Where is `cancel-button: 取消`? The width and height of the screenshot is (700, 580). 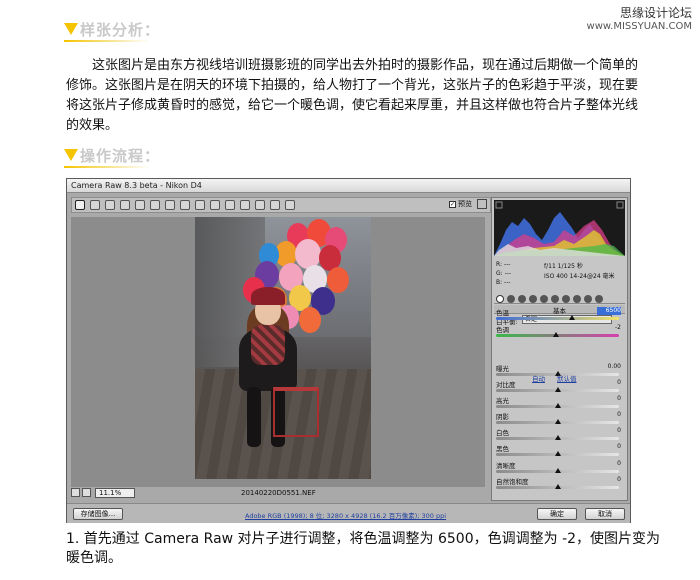 cancel-button: 取消 is located at coordinates (605, 514).